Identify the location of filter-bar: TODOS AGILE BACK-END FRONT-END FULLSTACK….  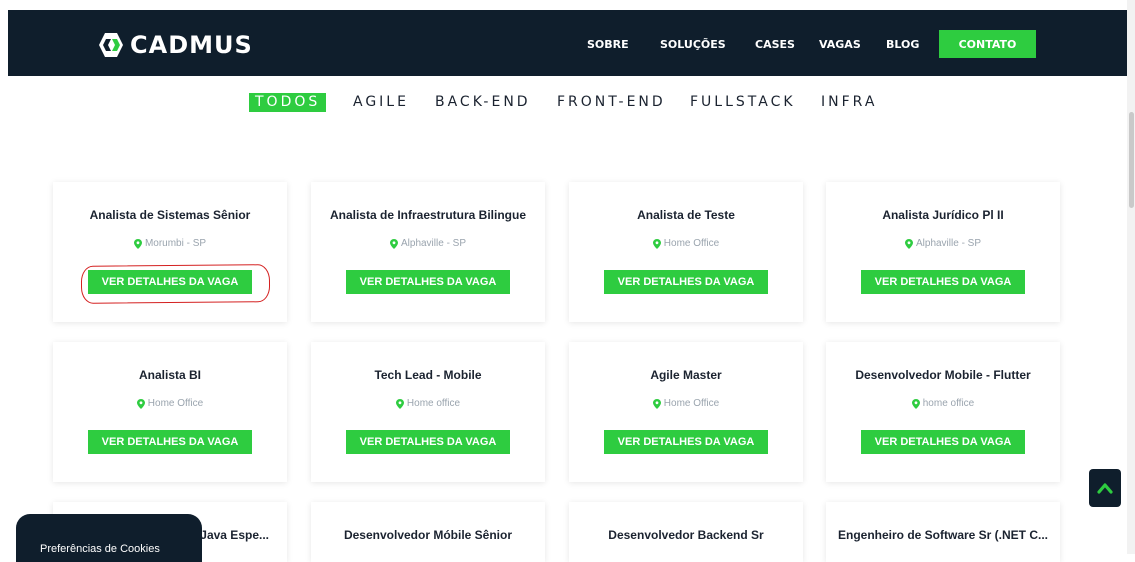
(567, 103).